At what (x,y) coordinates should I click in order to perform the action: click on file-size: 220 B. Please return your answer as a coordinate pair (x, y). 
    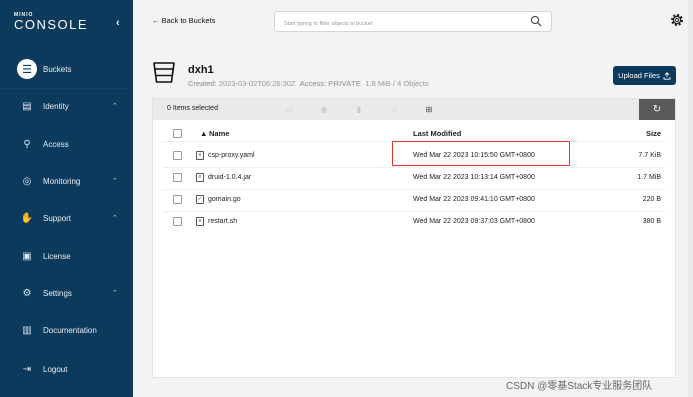
    Looking at the image, I should click on (651, 199).